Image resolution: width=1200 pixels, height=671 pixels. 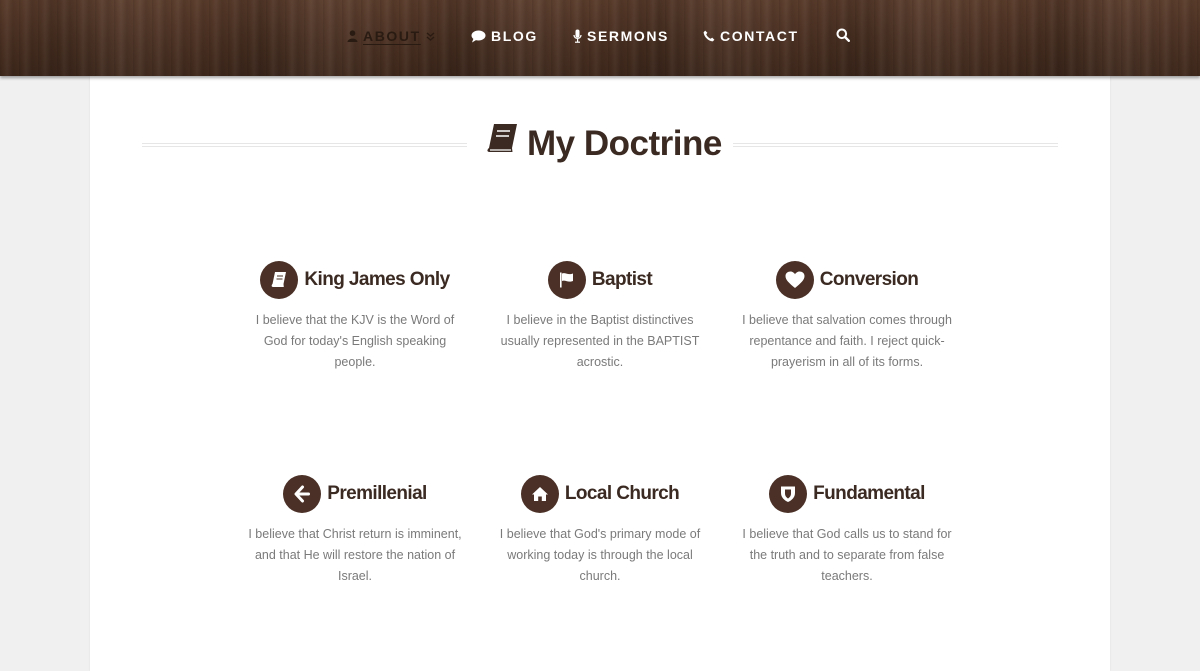 I want to click on feature-head: Baptist, so click(x=600, y=280).